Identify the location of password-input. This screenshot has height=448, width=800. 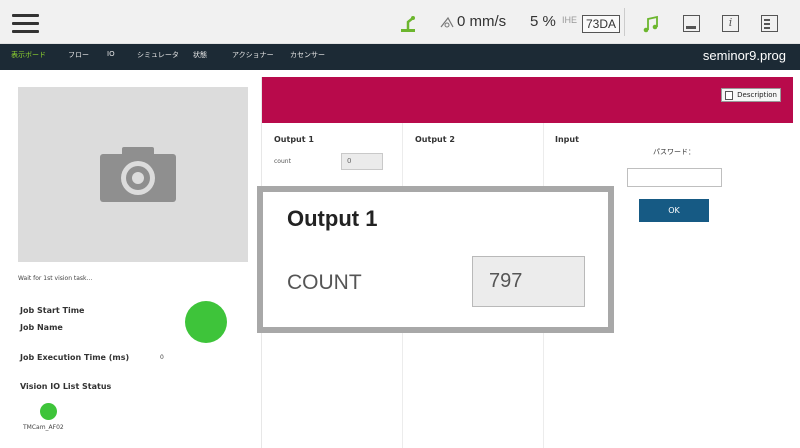
(674, 177).